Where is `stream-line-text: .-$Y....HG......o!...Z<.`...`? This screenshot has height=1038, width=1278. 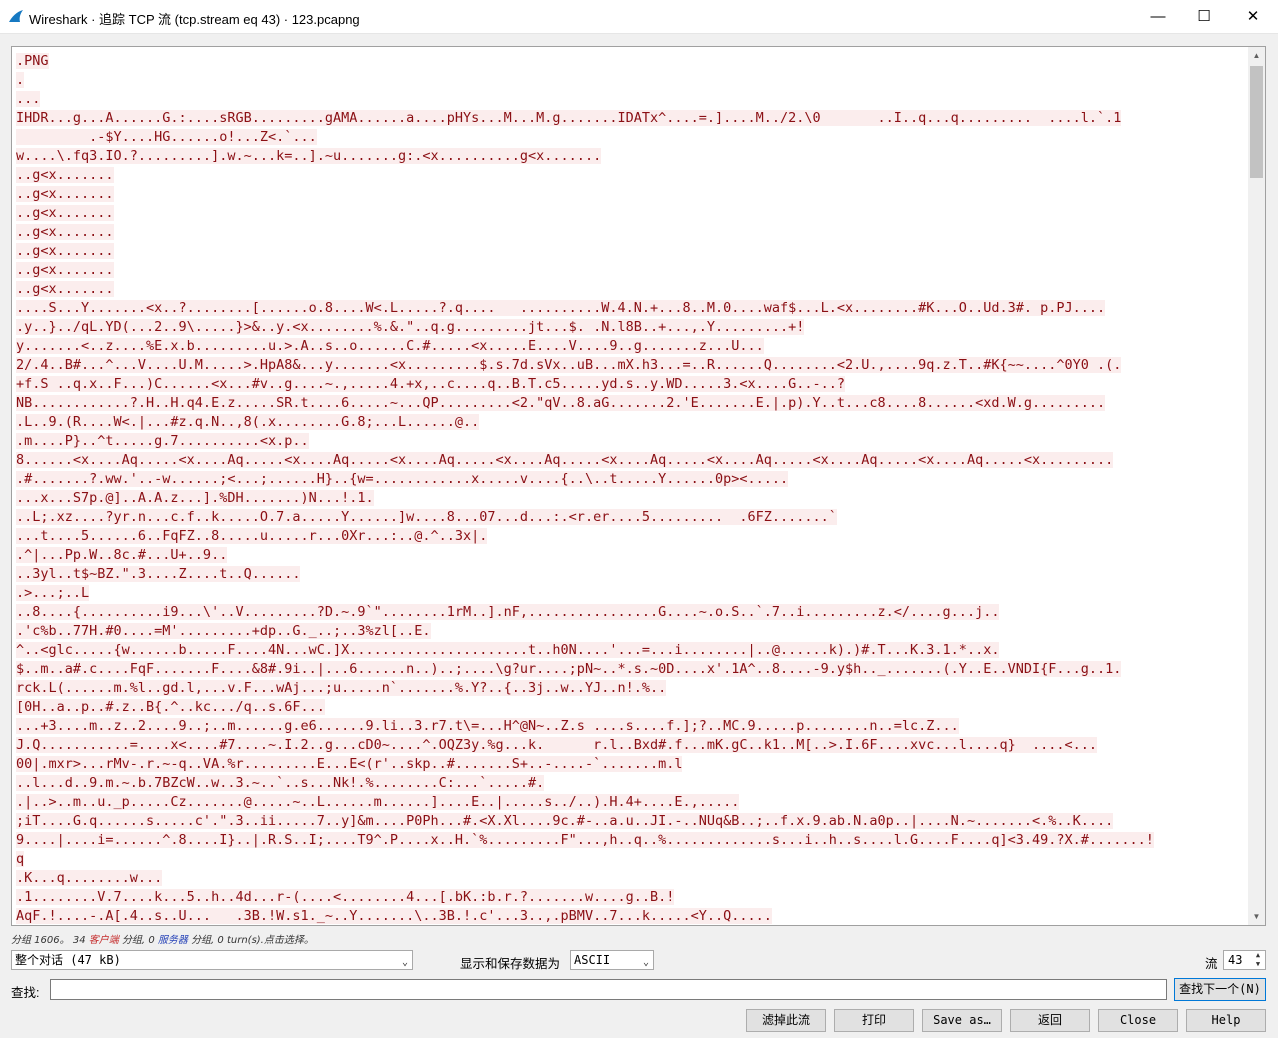
stream-line-text: .-$Y....HG......o!...Z<.`... is located at coordinates (166, 137).